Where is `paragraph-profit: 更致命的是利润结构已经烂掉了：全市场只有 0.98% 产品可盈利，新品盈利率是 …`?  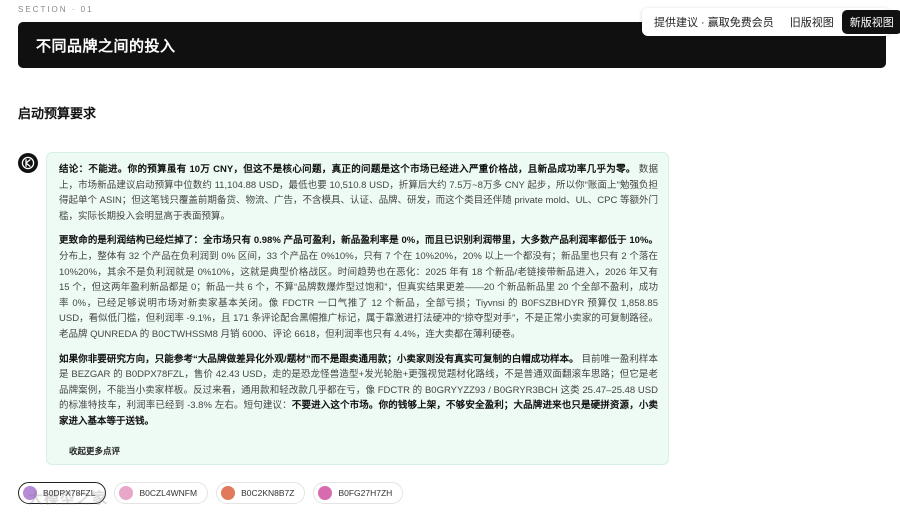 paragraph-profit: 更致命的是利润结构已经烂掉了：全市场只有 0.98% 产品可盈利，新品盈利率是 … is located at coordinates (358, 287).